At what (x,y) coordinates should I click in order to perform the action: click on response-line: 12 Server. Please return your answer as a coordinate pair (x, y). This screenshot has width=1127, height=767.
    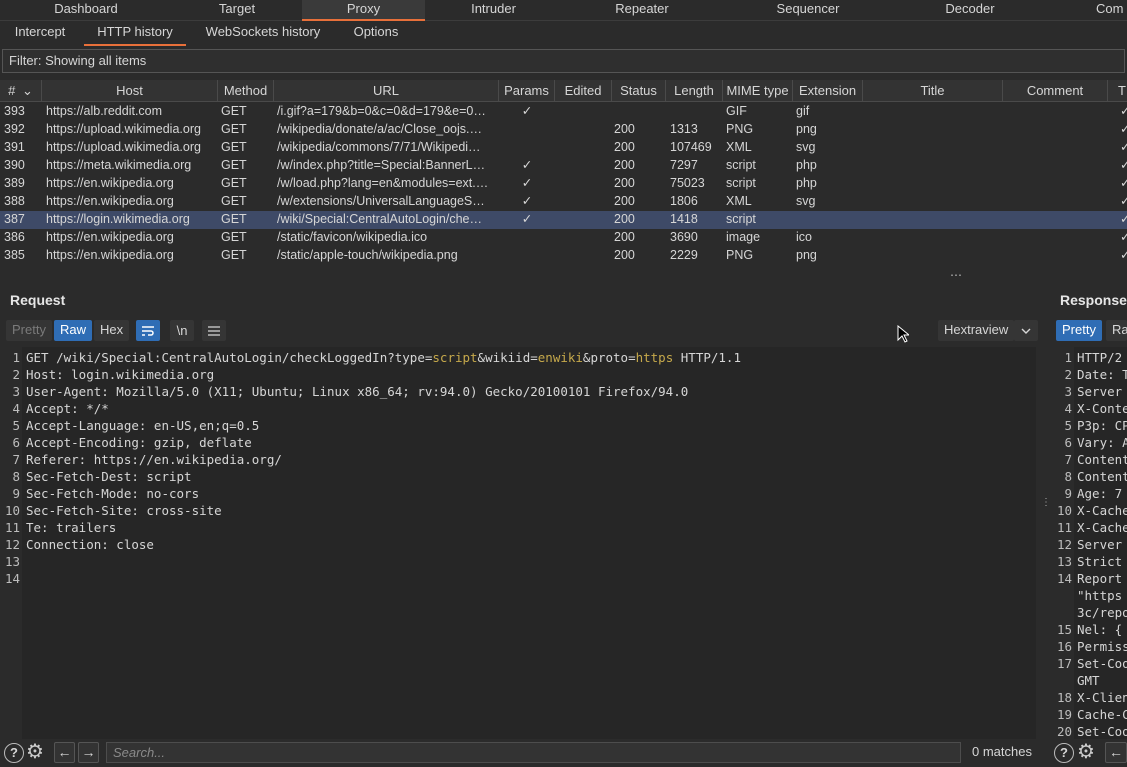
    Looking at the image, I should click on (1089, 544).